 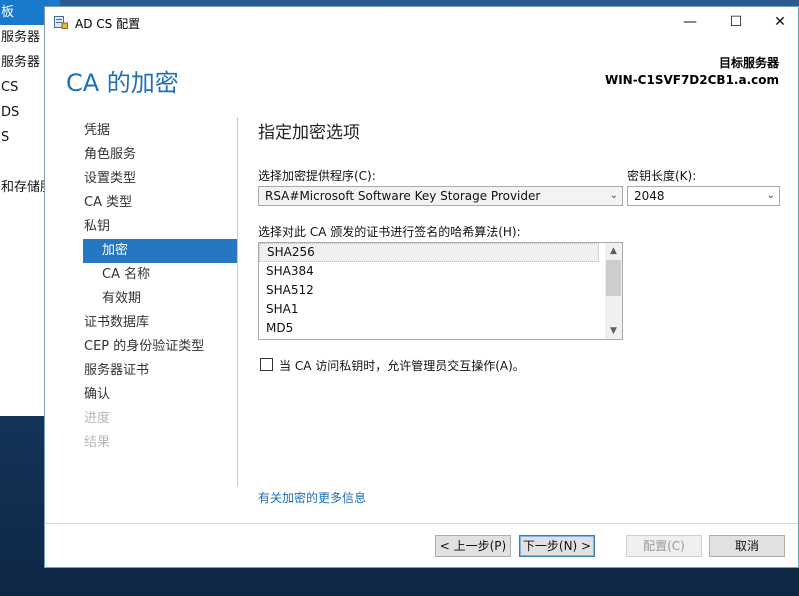 I want to click on scroll-down-icon: ▼, so click(x=613, y=331).